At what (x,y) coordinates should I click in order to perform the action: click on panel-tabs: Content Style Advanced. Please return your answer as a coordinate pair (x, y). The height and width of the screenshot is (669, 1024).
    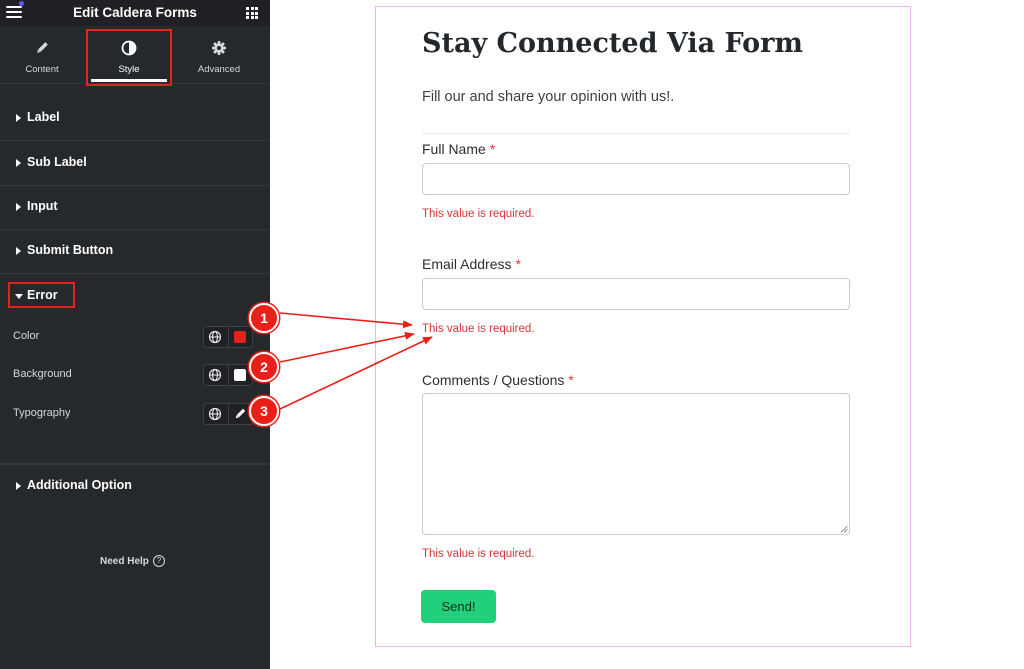
    Looking at the image, I should click on (135, 55).